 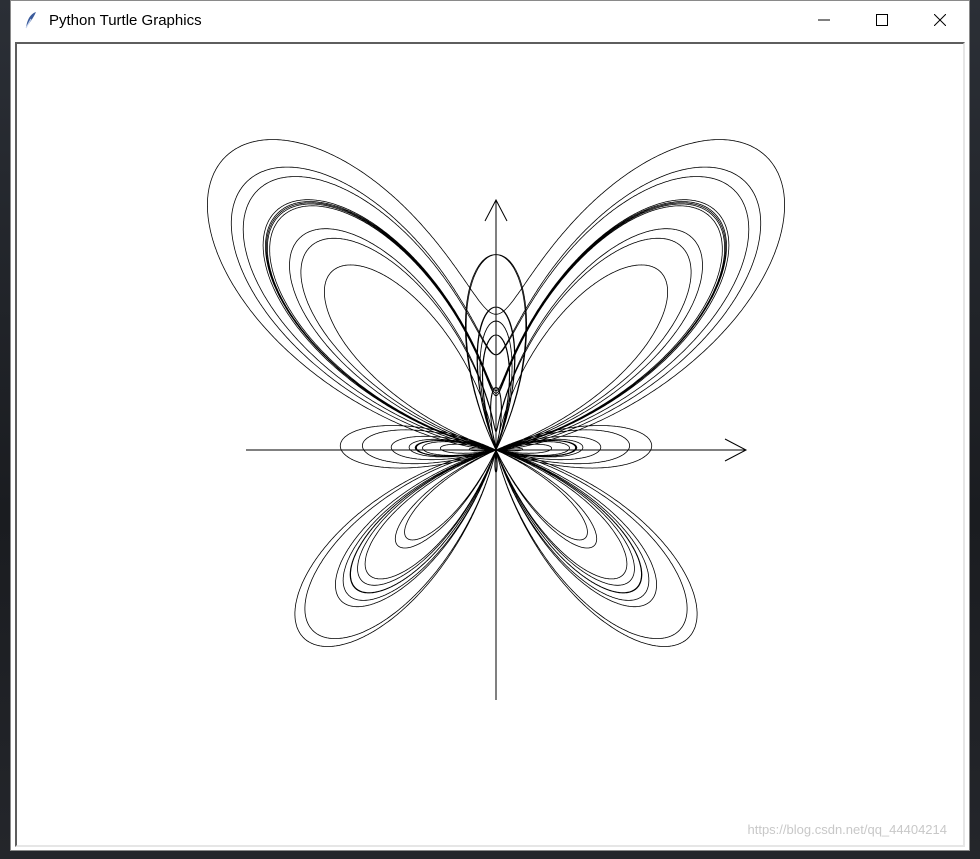 I want to click on feather-icon, so click(x=31, y=20).